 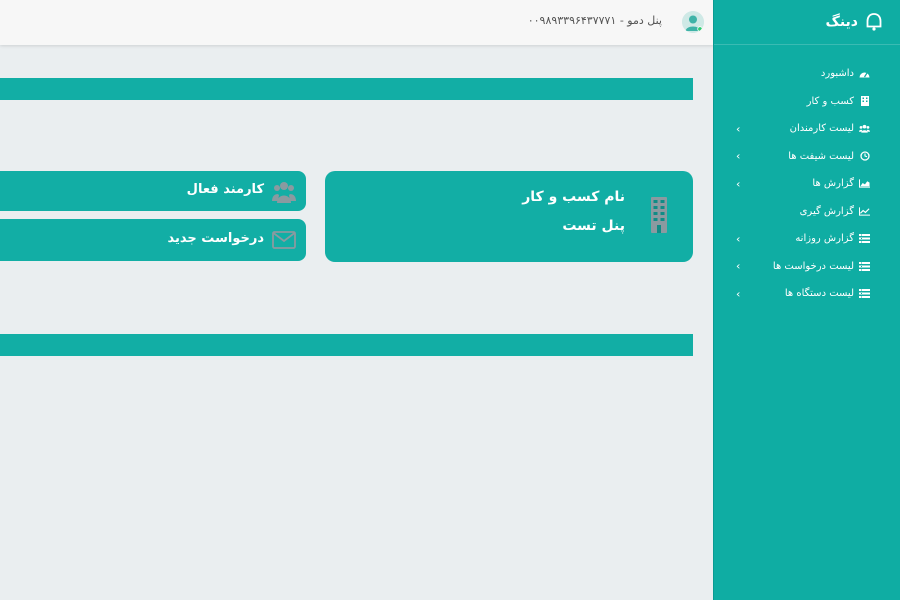 I want to click on sidebar-item-reporting: گزارش گیری, so click(x=807, y=212).